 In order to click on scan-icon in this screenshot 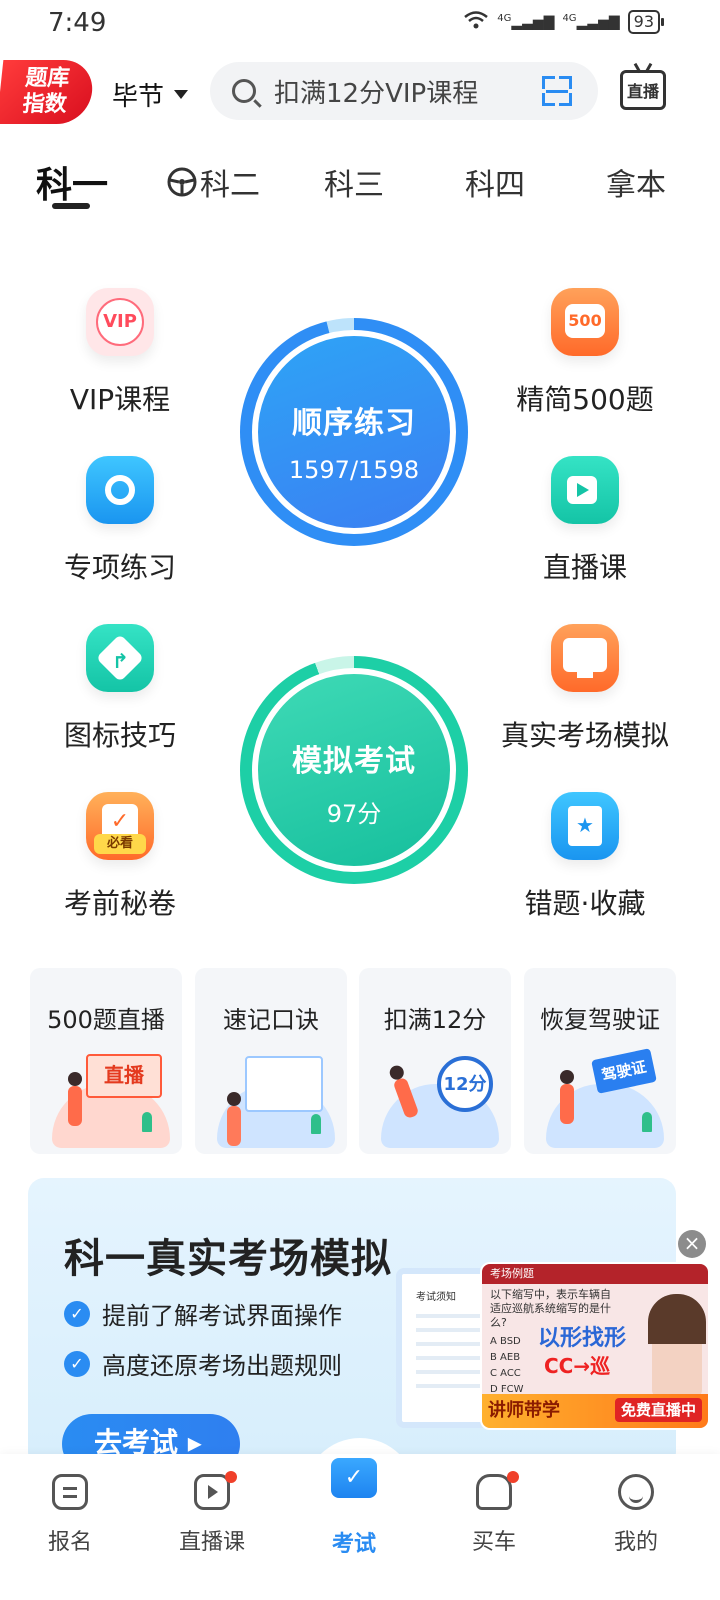, I will do `click(557, 91)`.